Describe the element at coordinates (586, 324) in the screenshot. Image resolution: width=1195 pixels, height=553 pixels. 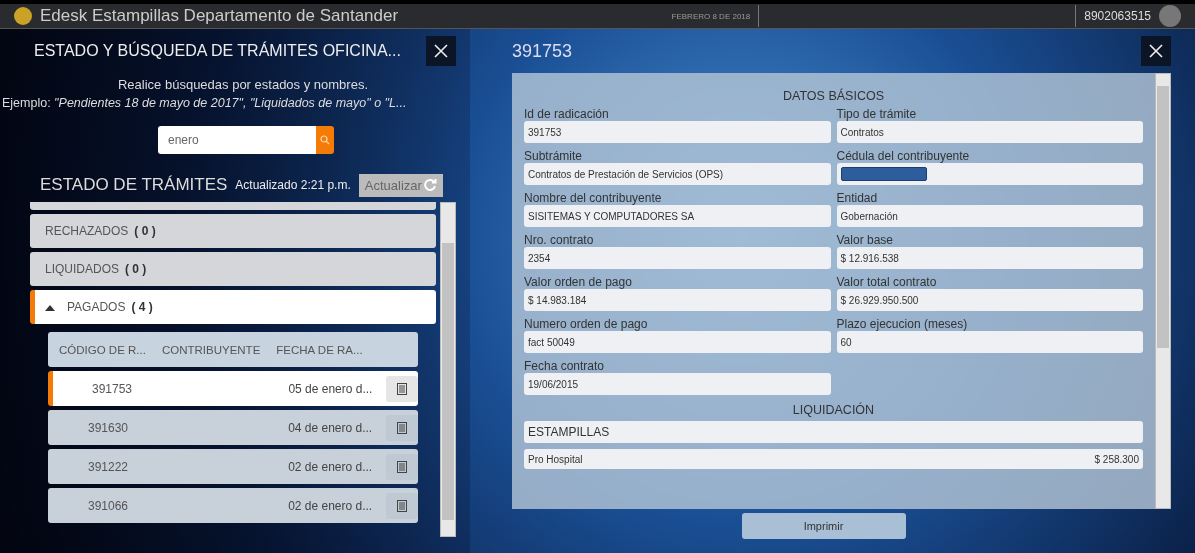
I see `field-label: Numero orden de pago` at that location.